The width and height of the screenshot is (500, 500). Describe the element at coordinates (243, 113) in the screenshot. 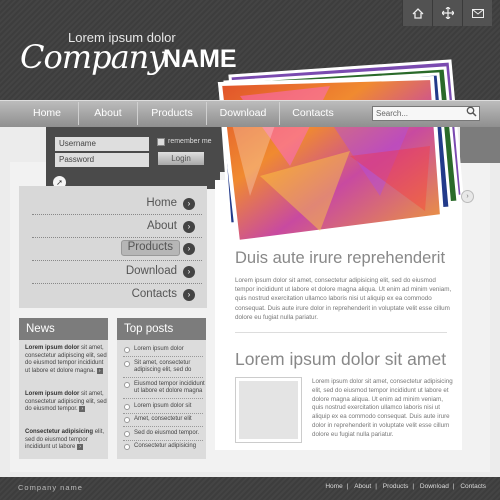

I see `nav-item-download: Download` at that location.